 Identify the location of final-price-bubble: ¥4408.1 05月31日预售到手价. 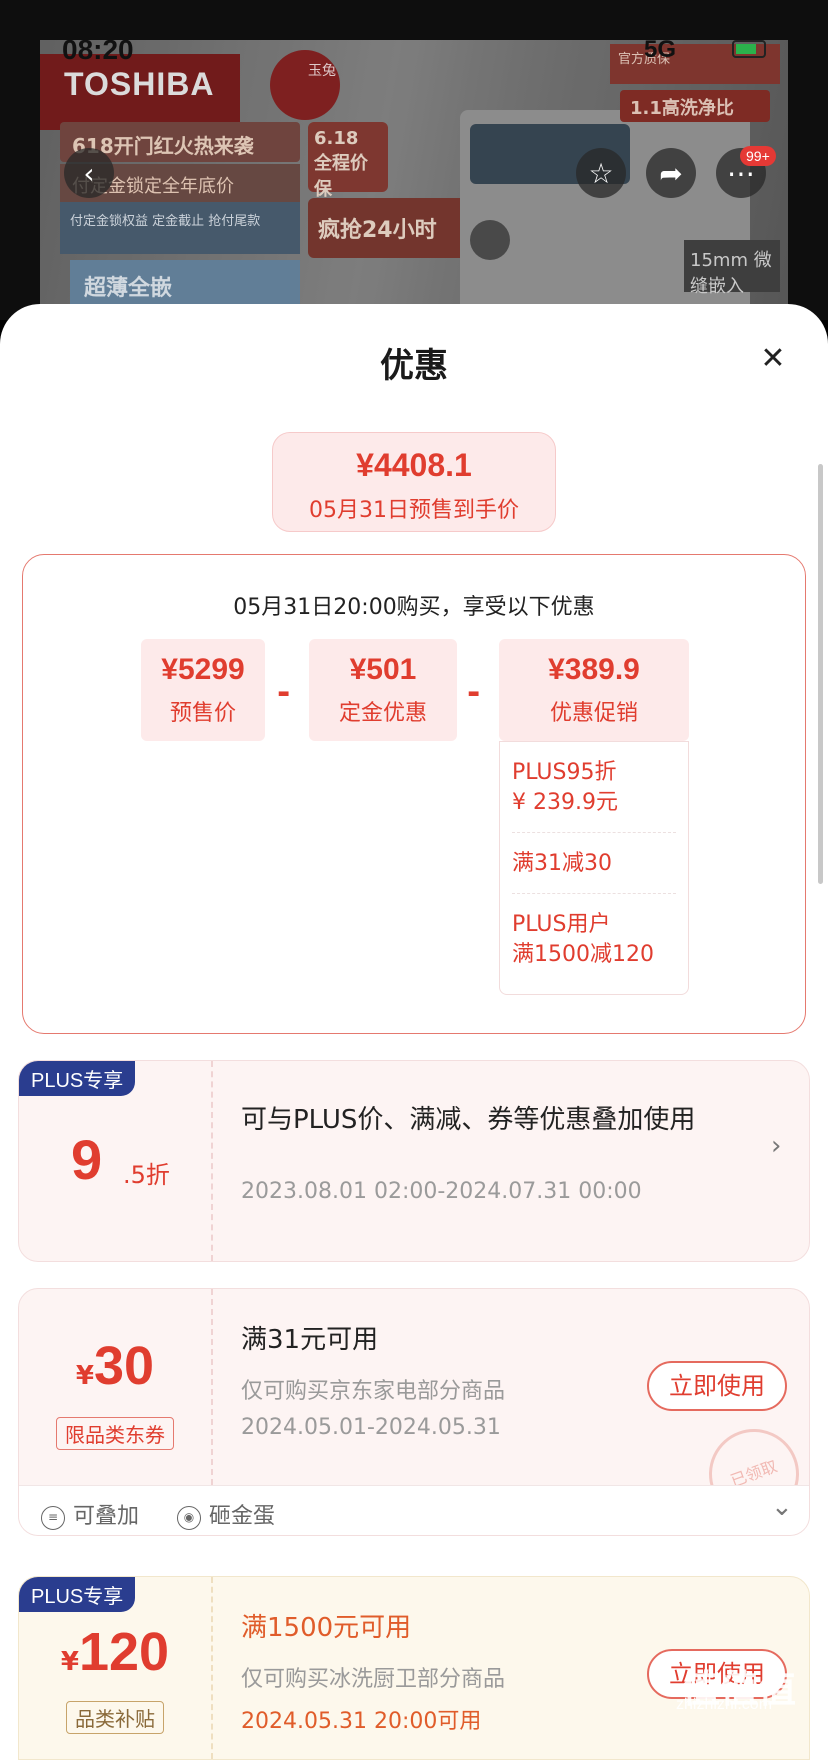
(414, 482).